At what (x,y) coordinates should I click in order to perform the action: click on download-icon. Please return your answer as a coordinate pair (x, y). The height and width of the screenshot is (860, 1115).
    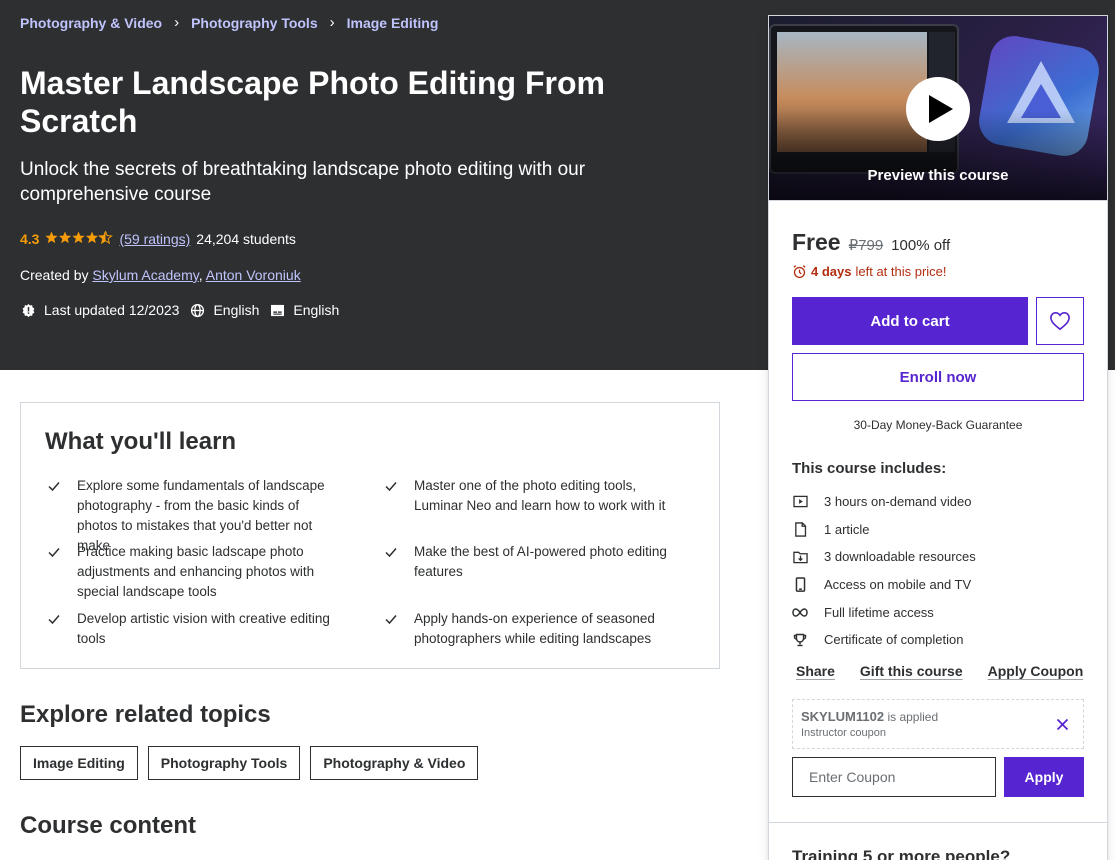
    Looking at the image, I should click on (800, 557).